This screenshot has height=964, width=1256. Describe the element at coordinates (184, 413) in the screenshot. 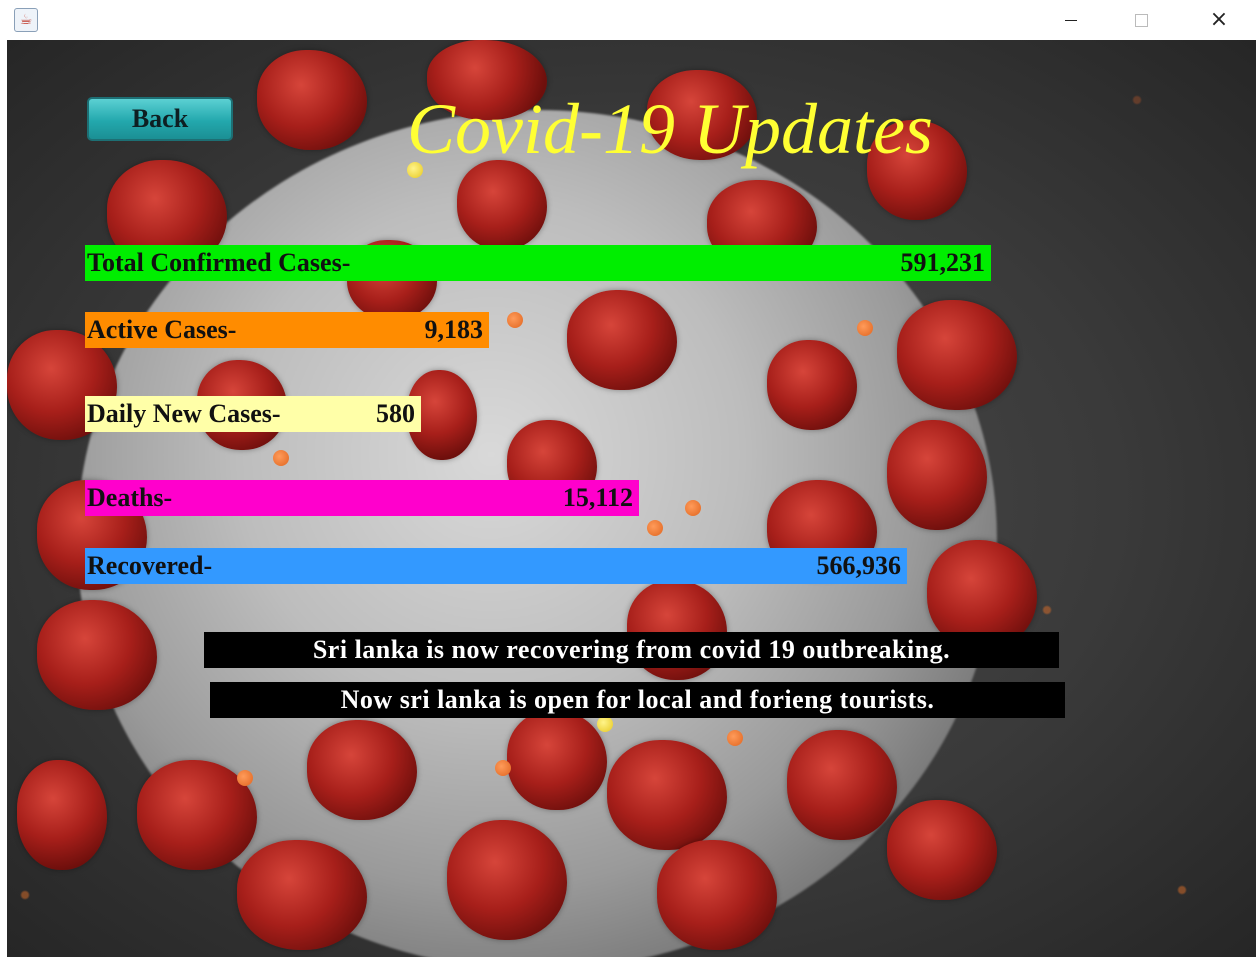

I see `daily-new-cases-label: Daily New Cases-` at that location.